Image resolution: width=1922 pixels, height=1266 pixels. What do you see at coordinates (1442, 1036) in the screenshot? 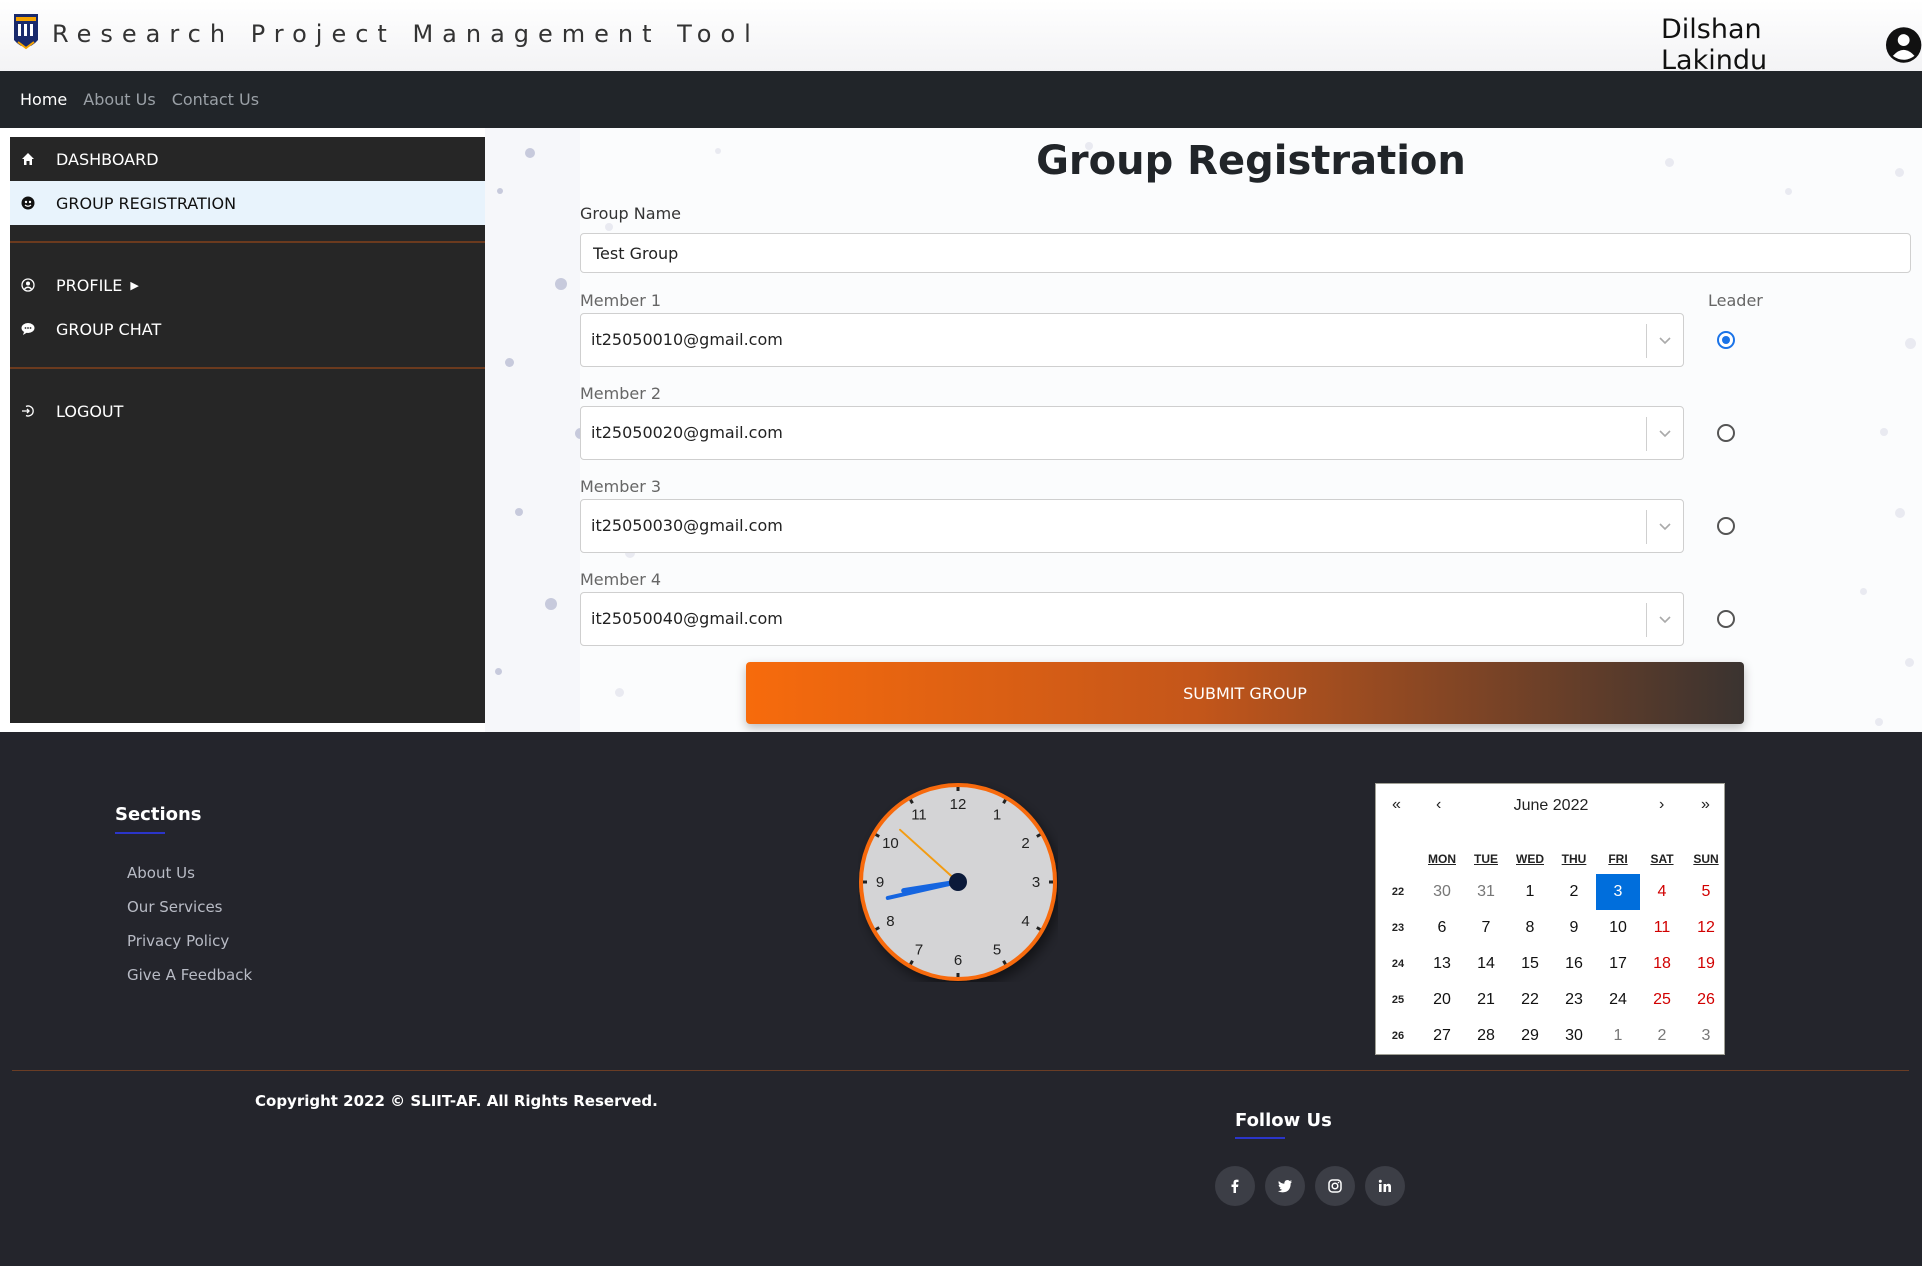
I see `calendar-day: 27` at bounding box center [1442, 1036].